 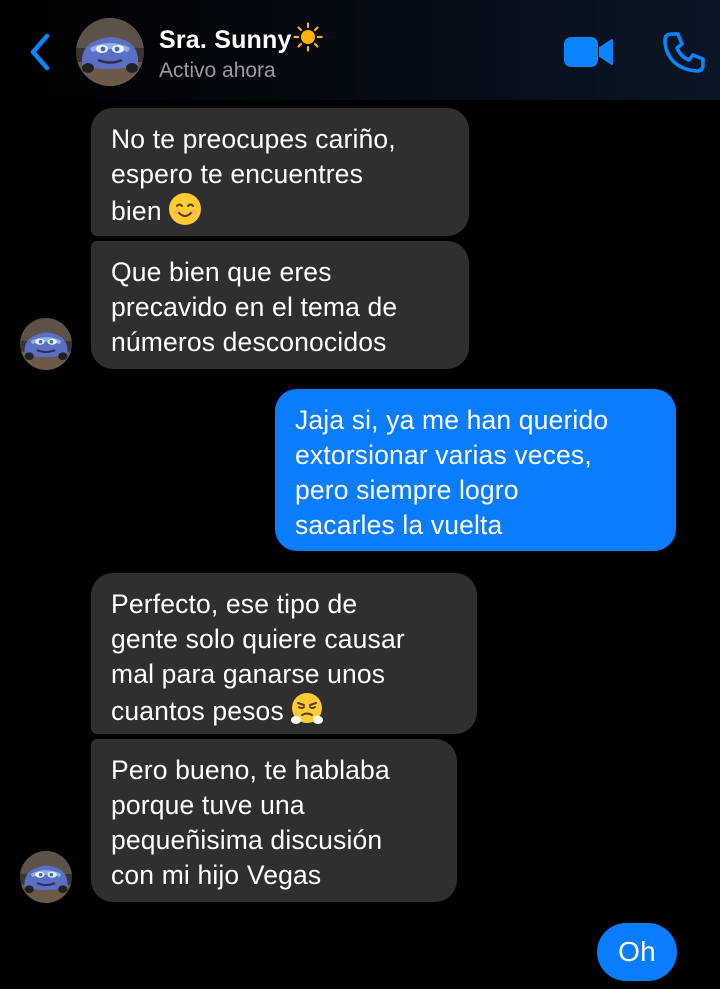 I want to click on message-line: Oh, so click(x=637, y=951).